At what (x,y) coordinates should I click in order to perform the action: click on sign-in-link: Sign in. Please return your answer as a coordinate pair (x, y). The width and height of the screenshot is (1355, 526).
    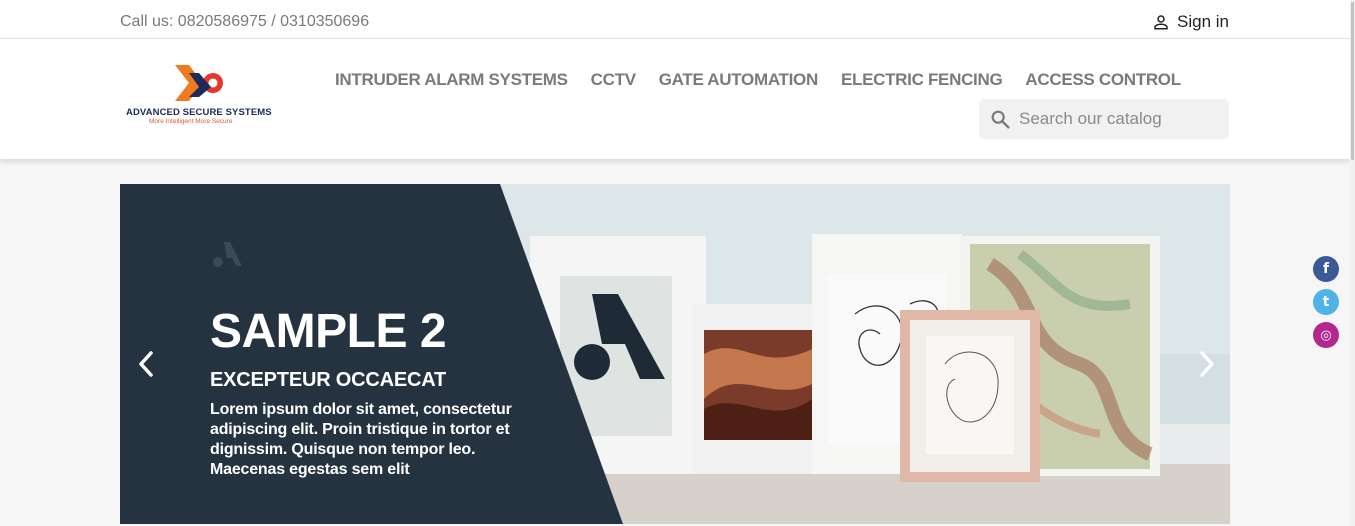
    Looking at the image, I should click on (1190, 22).